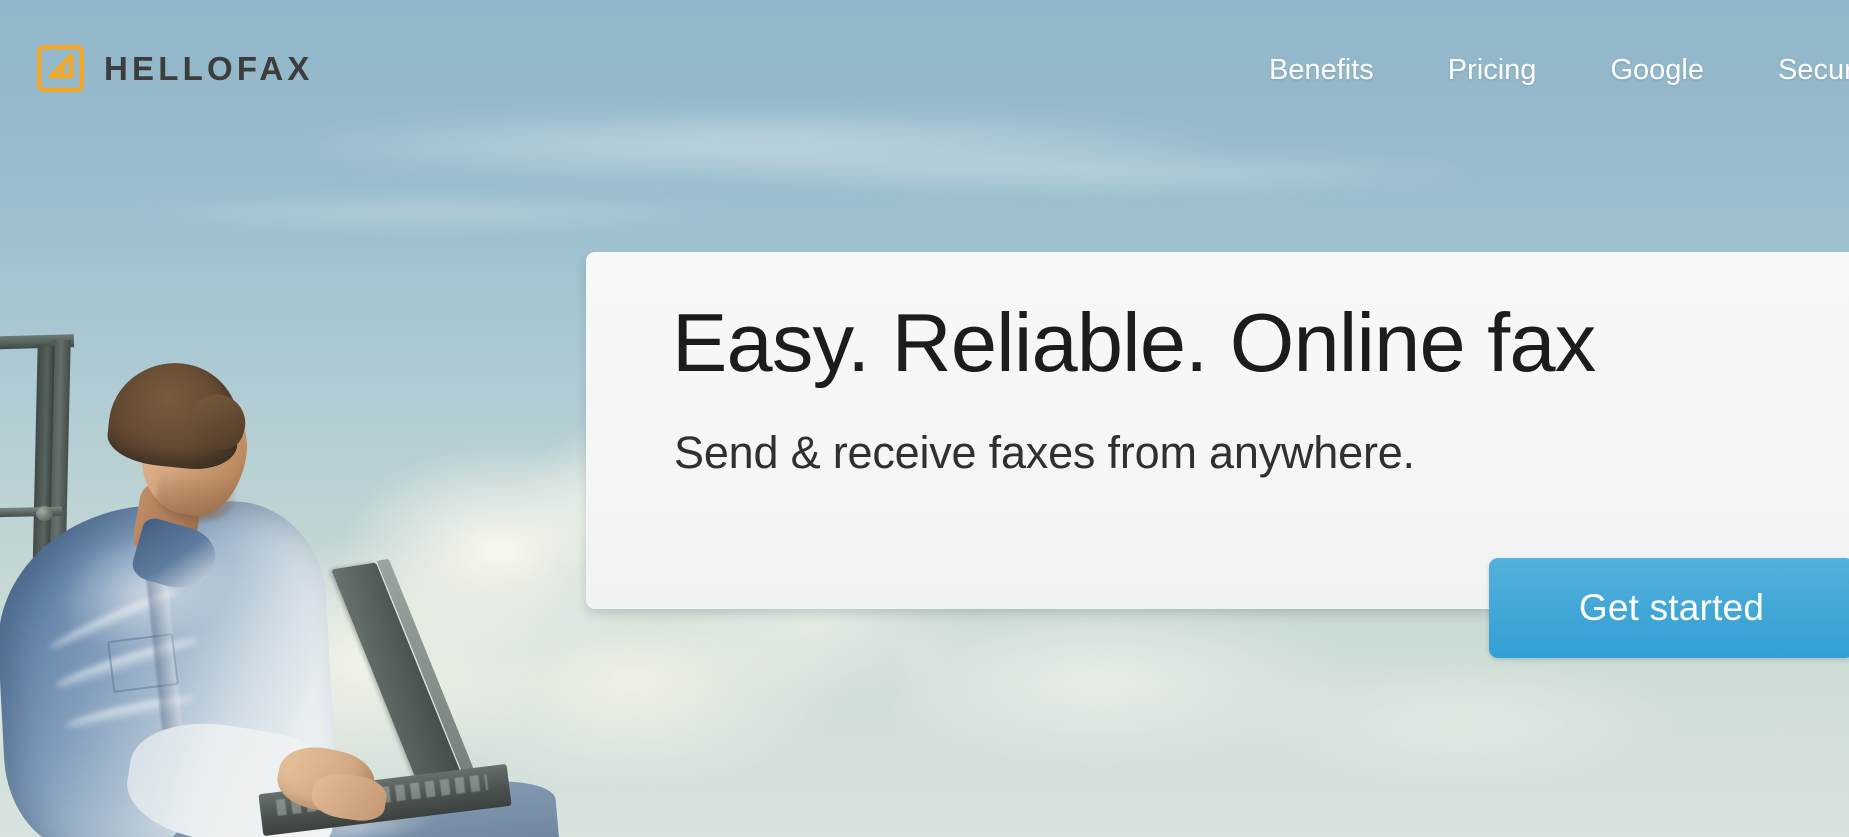 The height and width of the screenshot is (837, 1849). What do you see at coordinates (1134, 342) in the screenshot?
I see `page-title: Easy. Reliable. Online fax` at bounding box center [1134, 342].